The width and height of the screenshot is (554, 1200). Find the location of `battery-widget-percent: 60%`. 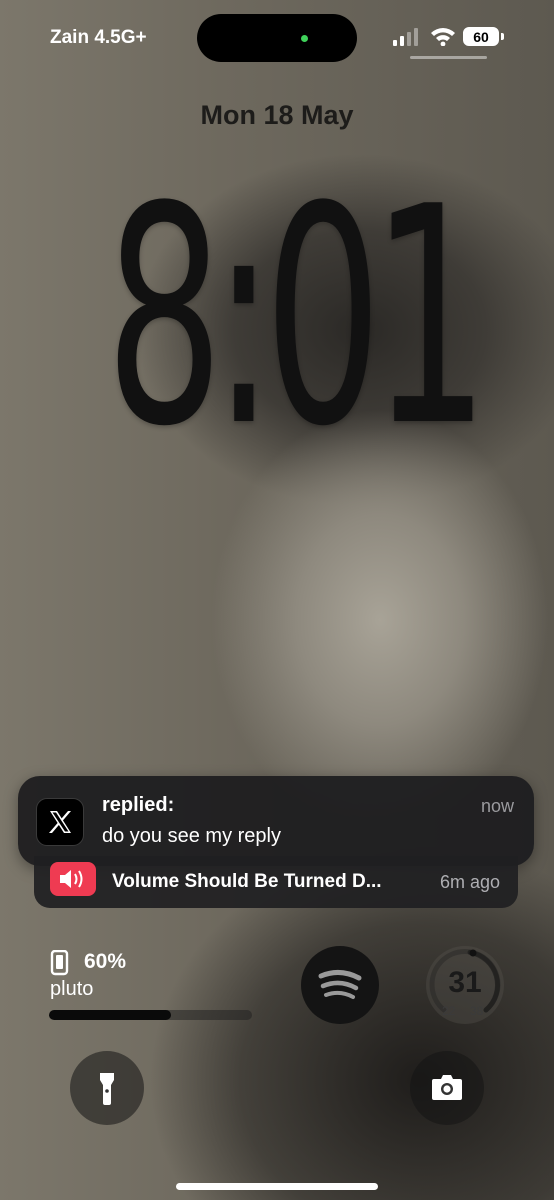

battery-widget-percent: 60% is located at coordinates (105, 961).